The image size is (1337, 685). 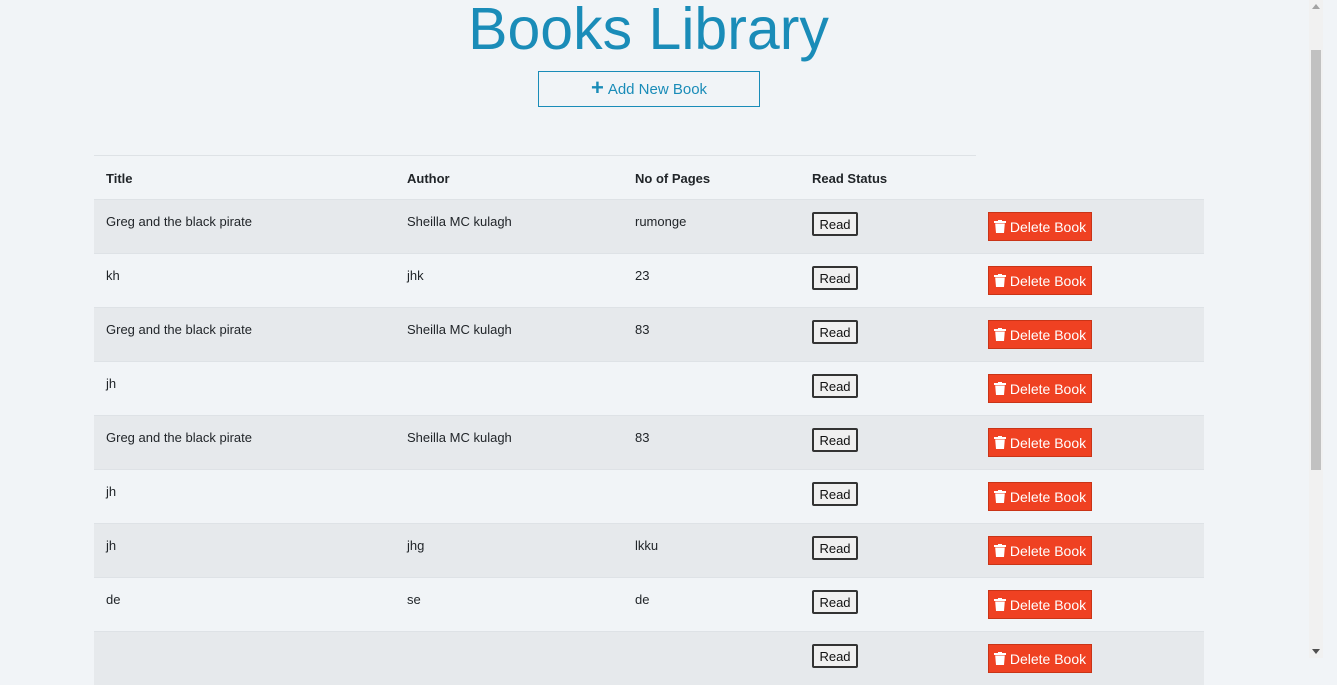 I want to click on table-row: kh jhk 23 Read Delete Book, so click(x=649, y=280).